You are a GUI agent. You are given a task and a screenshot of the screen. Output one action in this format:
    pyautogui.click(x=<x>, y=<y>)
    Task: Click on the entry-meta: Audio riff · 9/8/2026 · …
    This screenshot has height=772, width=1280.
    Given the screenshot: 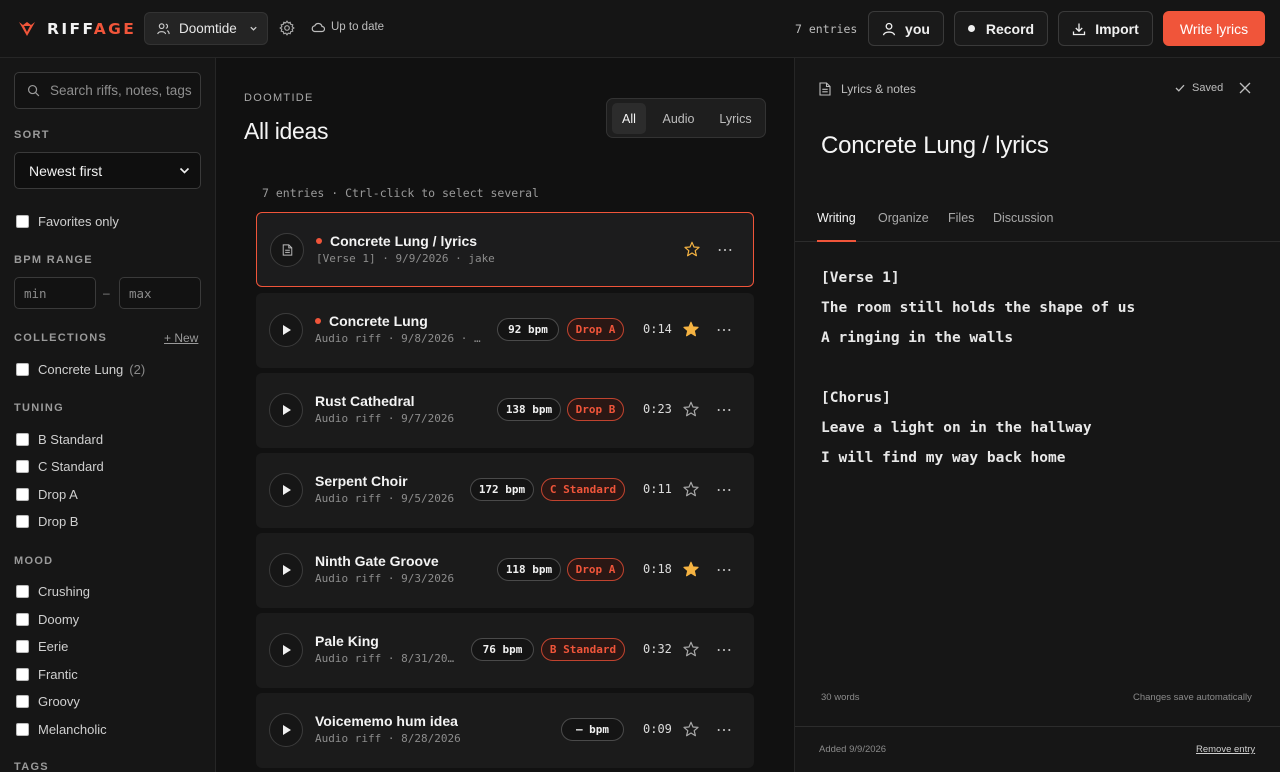 What is the action you would take?
    pyautogui.click(x=398, y=338)
    